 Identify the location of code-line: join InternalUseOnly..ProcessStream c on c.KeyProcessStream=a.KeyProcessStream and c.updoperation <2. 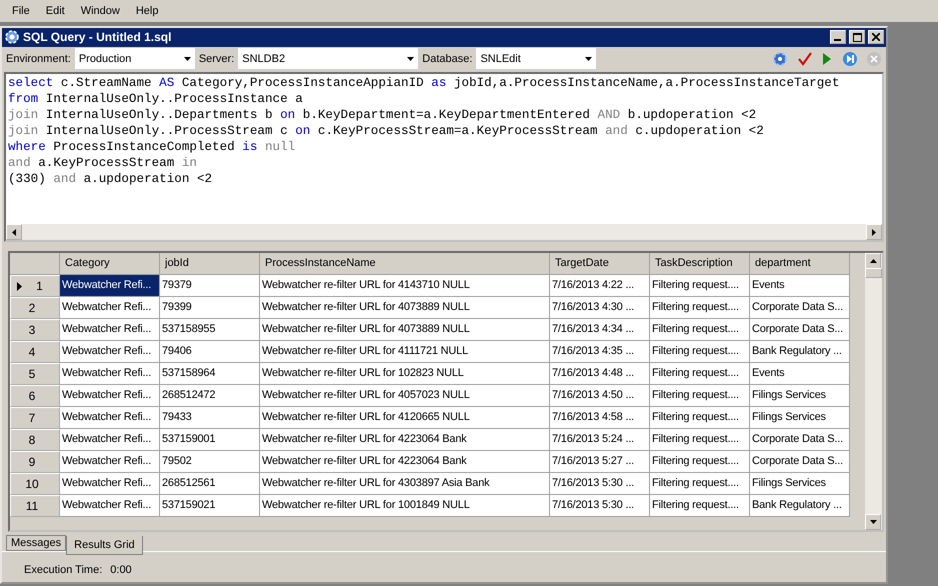
(386, 130).